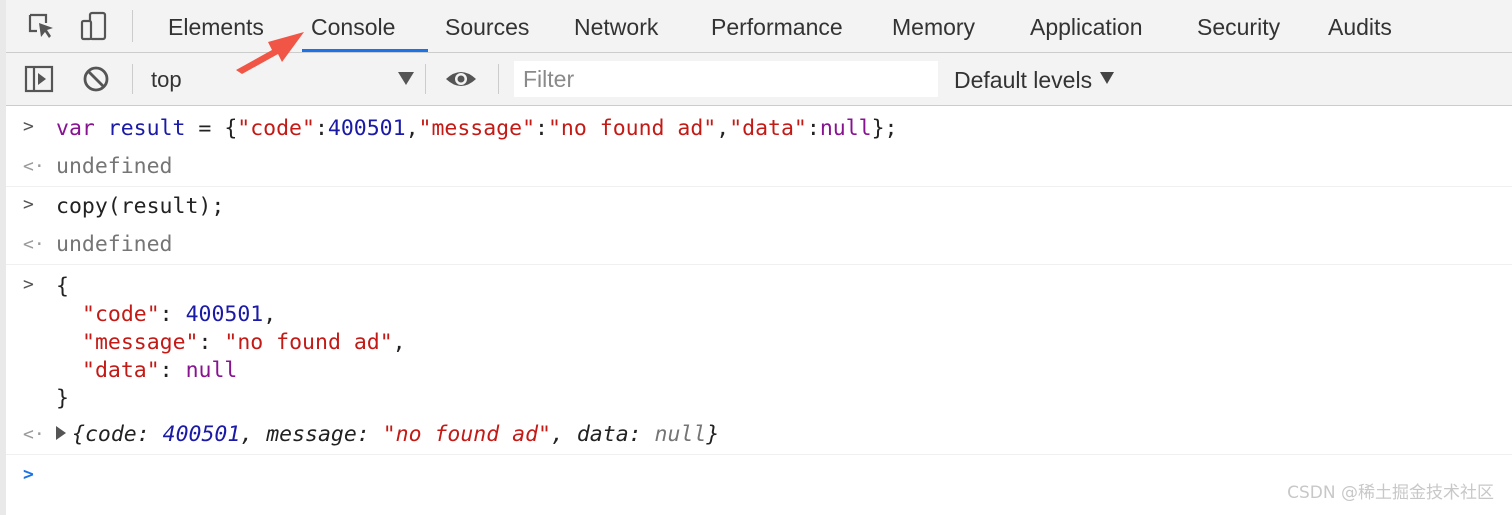 This screenshot has width=1512, height=515. I want to click on tab-application: Application, so click(1086, 26).